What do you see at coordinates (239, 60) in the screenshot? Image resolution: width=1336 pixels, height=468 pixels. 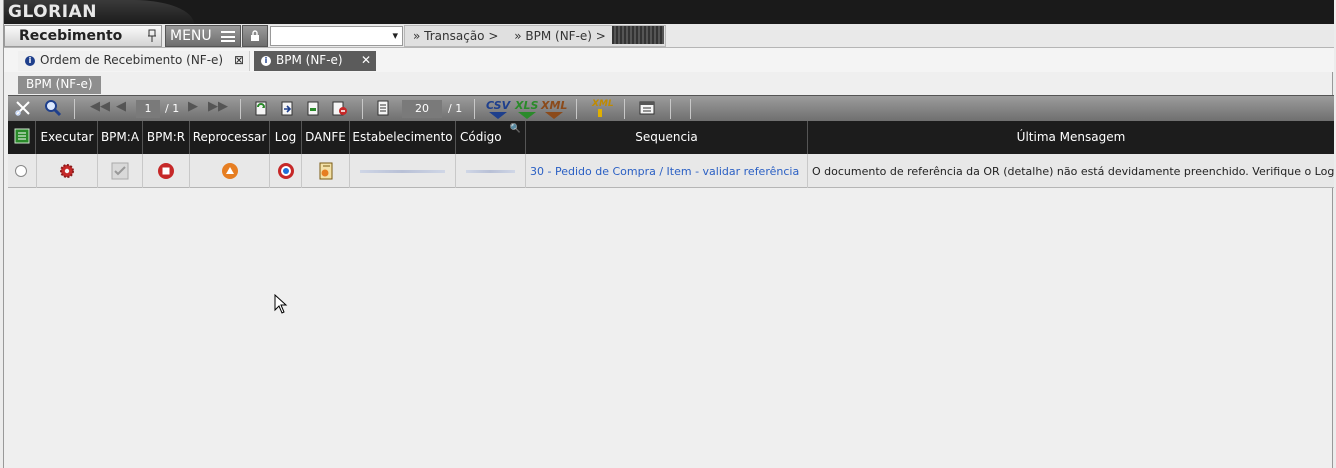 I see `close-tab-icon: ⊠` at bounding box center [239, 60].